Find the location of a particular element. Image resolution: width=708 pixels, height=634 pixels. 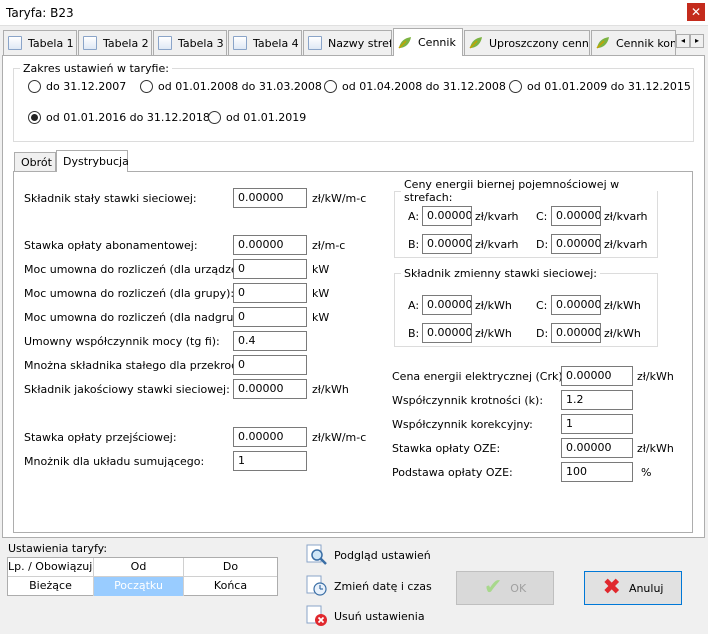

table-header: Do is located at coordinates (230, 567).